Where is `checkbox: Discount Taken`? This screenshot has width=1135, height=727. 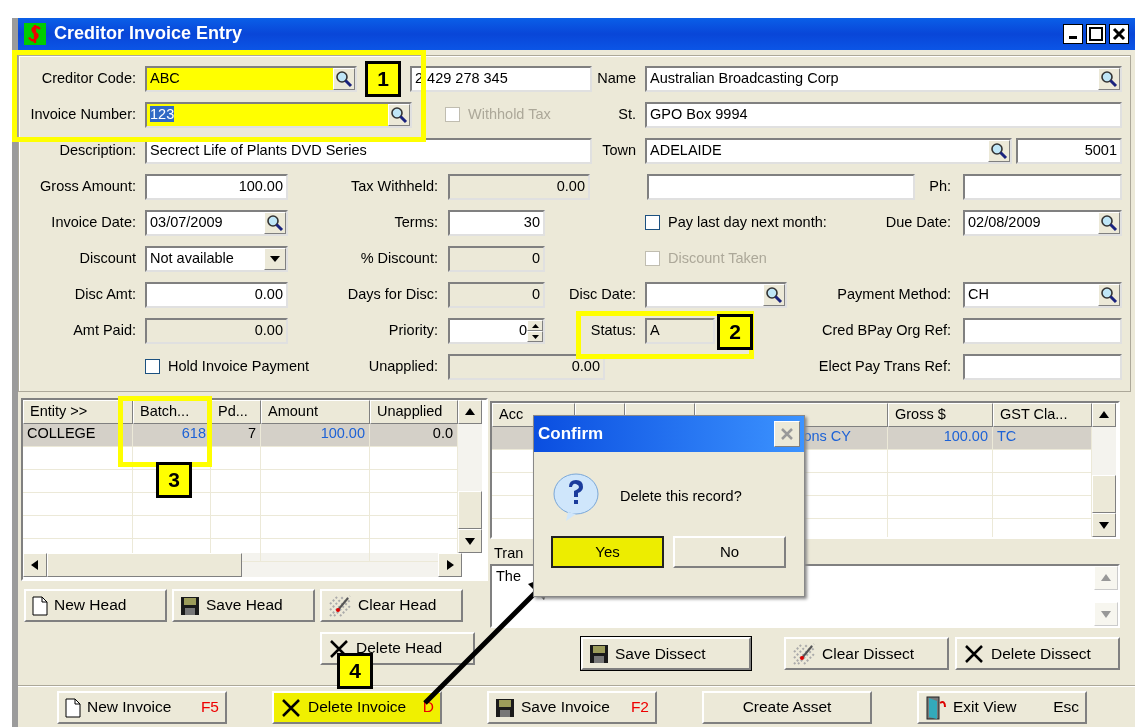 checkbox: Discount Taken is located at coordinates (717, 259).